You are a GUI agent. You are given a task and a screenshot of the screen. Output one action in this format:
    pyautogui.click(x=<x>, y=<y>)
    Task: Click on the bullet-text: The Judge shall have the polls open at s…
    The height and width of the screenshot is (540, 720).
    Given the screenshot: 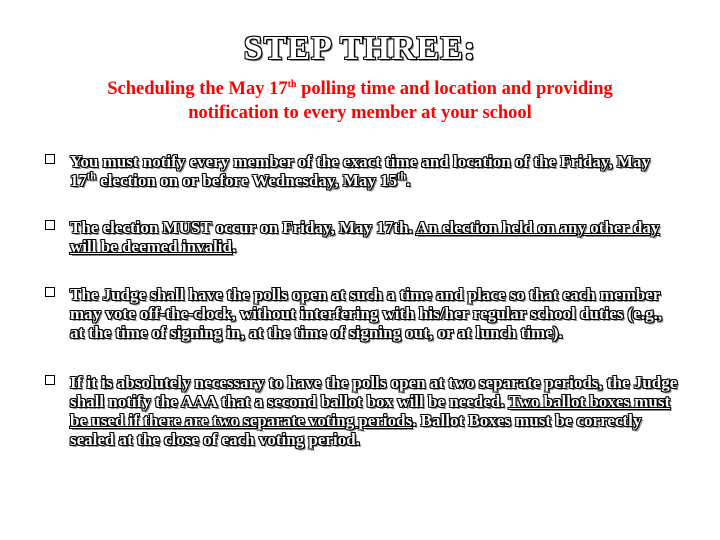 What is the action you would take?
    pyautogui.click(x=366, y=313)
    